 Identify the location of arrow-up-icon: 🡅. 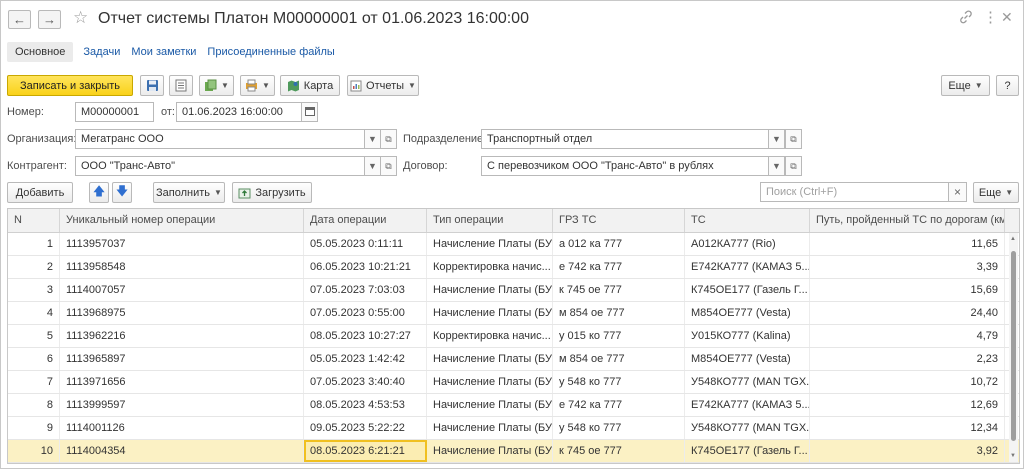
(99, 191).